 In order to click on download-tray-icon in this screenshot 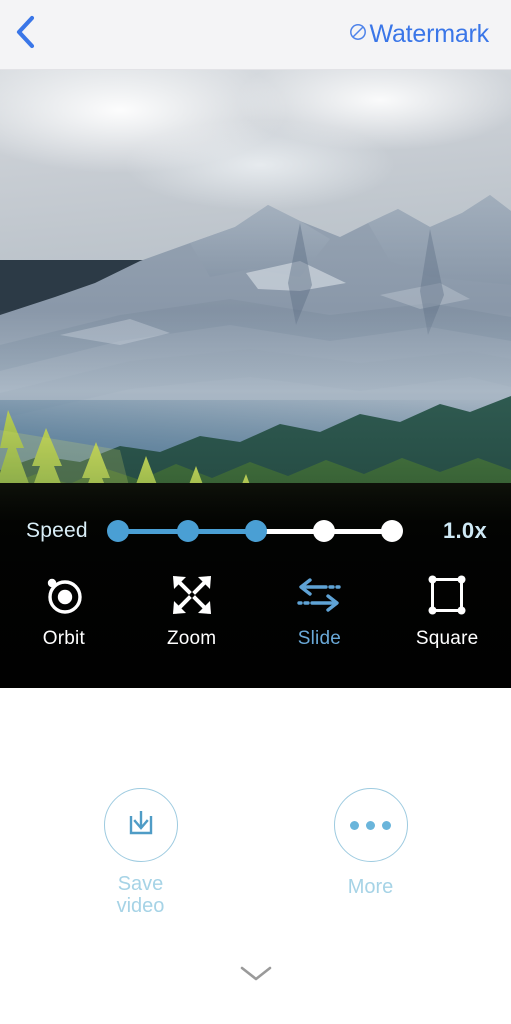, I will do `click(141, 825)`.